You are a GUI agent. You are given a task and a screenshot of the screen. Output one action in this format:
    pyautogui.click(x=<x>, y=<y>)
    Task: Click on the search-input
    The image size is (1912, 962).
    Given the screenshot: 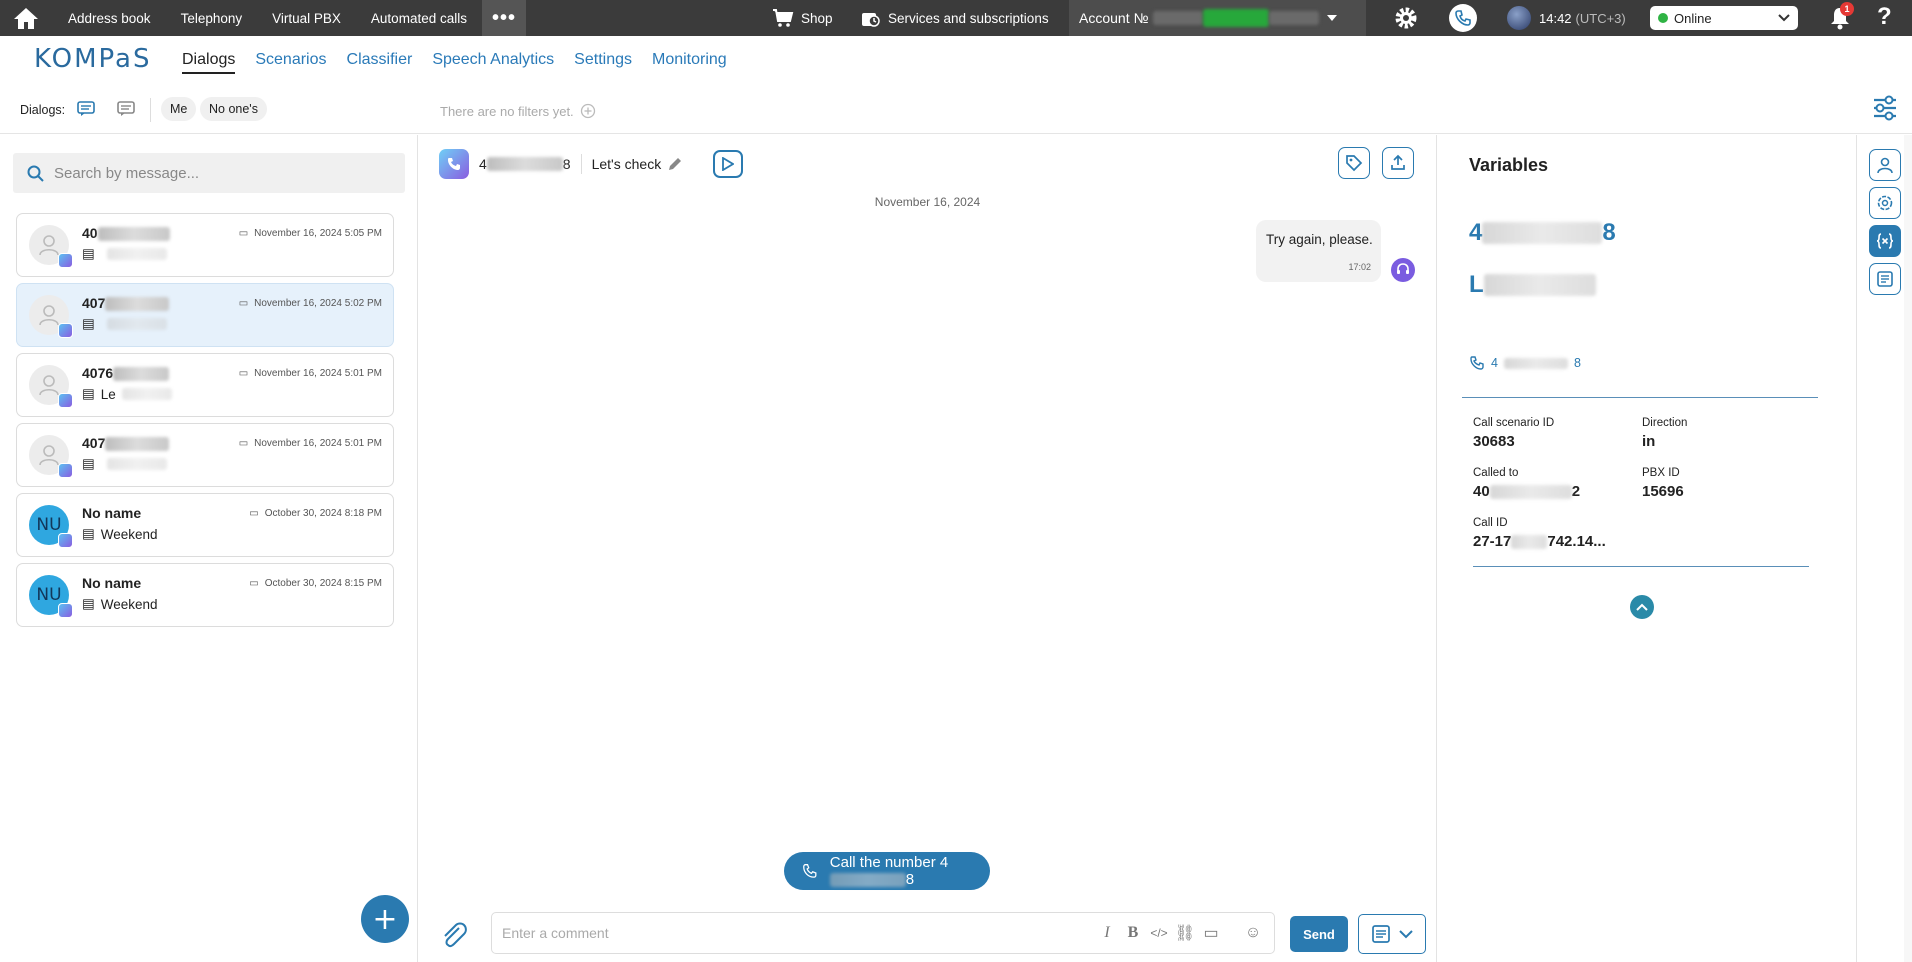 What is the action you would take?
    pyautogui.click(x=214, y=173)
    